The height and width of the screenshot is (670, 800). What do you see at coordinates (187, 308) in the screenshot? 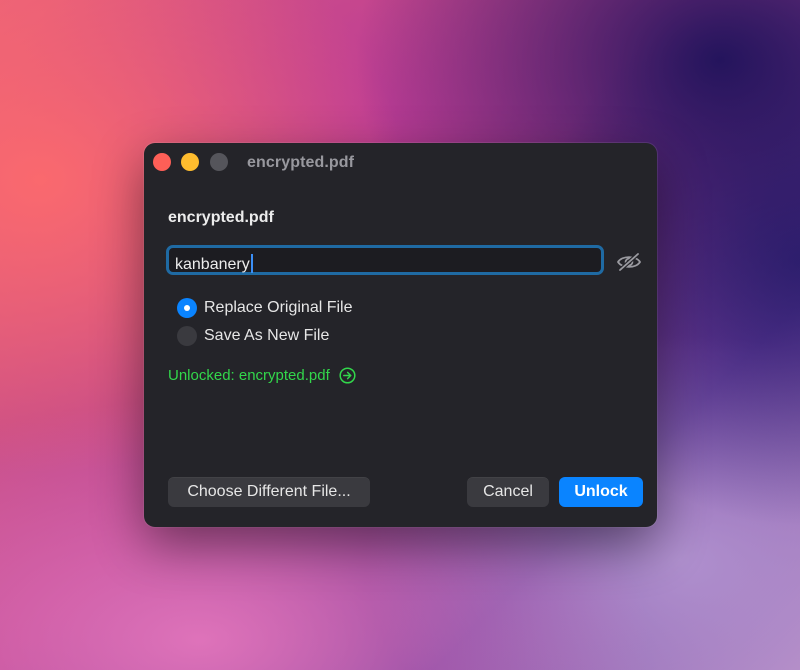
I see `radio-button-selected` at bounding box center [187, 308].